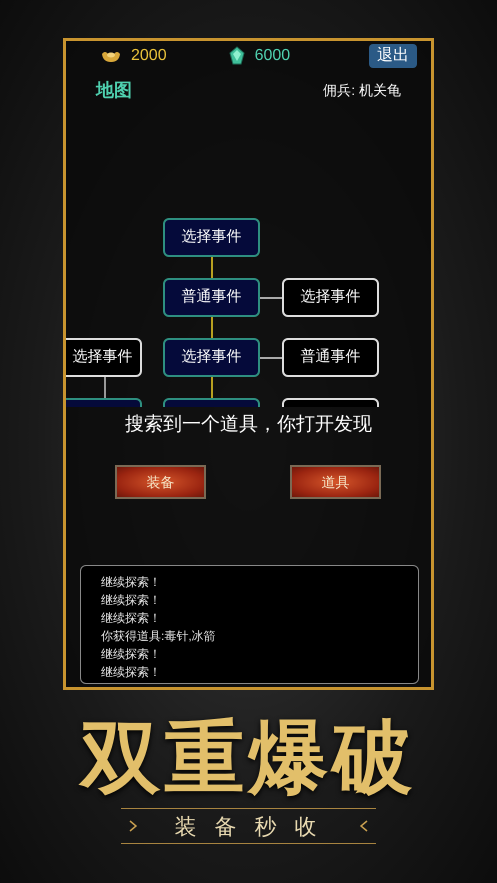 This screenshot has height=883, width=497. What do you see at coordinates (248, 826) in the screenshot?
I see `banner-tagline: 装 备 秒 收` at bounding box center [248, 826].